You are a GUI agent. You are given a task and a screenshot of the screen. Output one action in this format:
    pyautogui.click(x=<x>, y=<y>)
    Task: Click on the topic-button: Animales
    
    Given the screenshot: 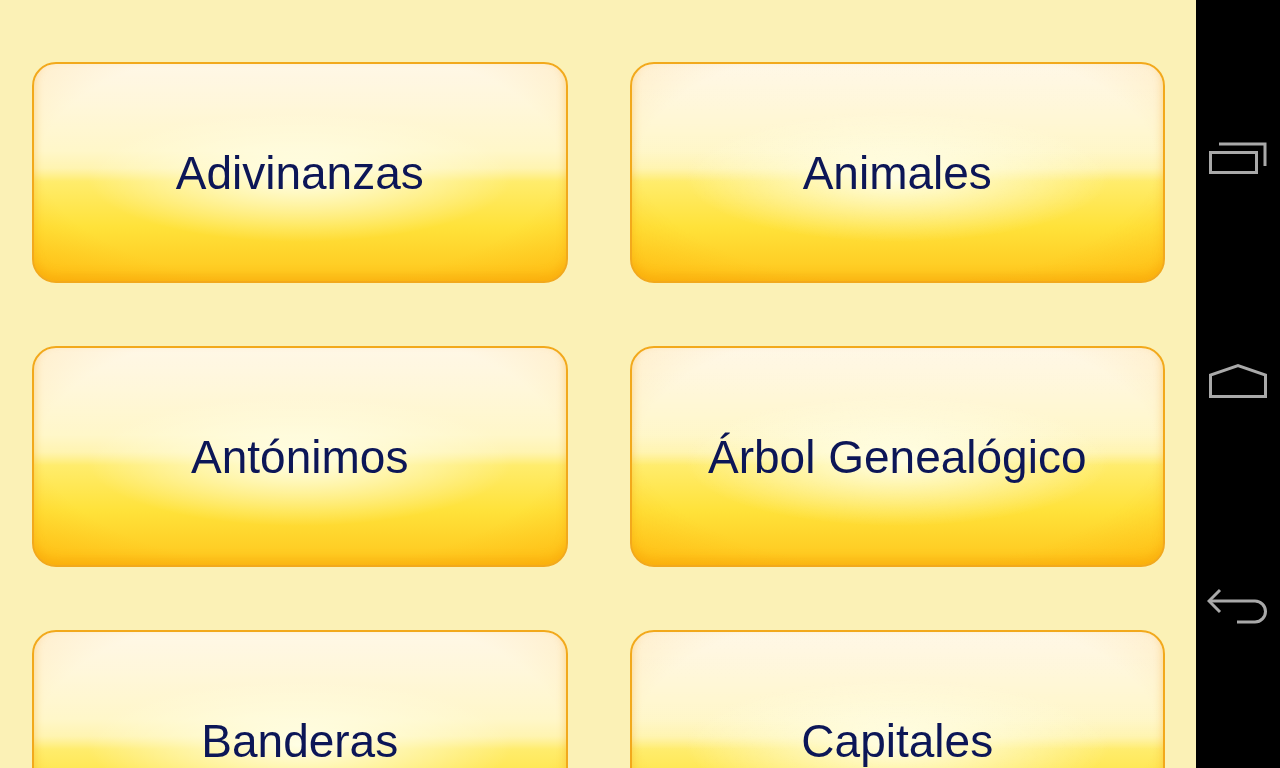 What is the action you would take?
    pyautogui.click(x=897, y=172)
    